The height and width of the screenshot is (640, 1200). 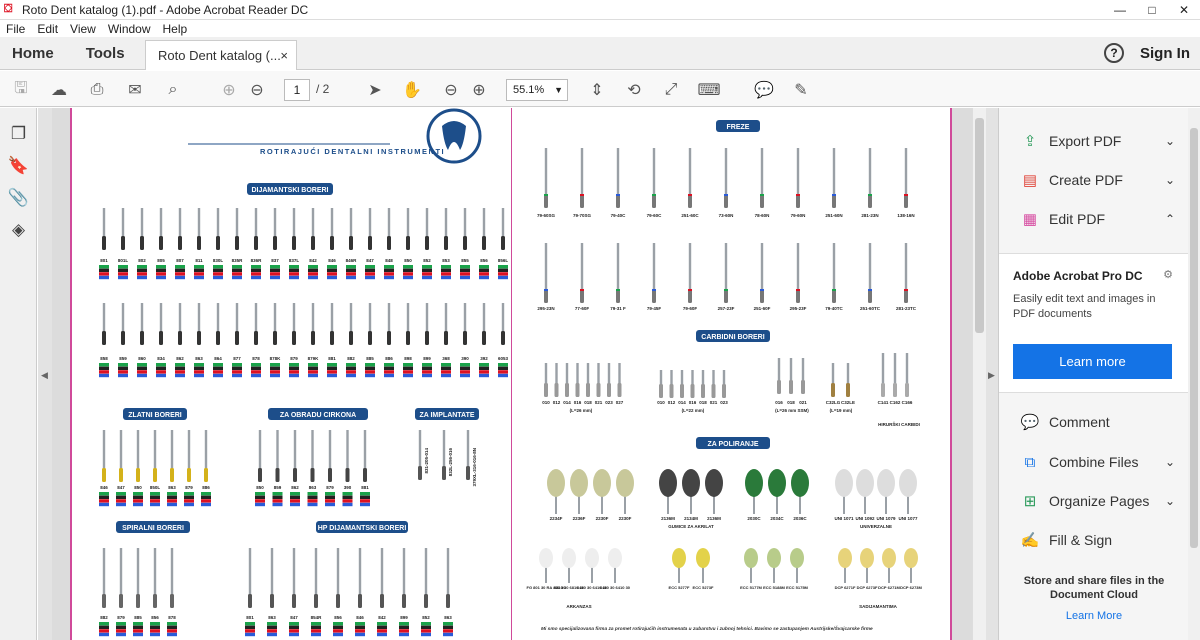 I want to click on document-scrollbar, so click(x=979, y=374).